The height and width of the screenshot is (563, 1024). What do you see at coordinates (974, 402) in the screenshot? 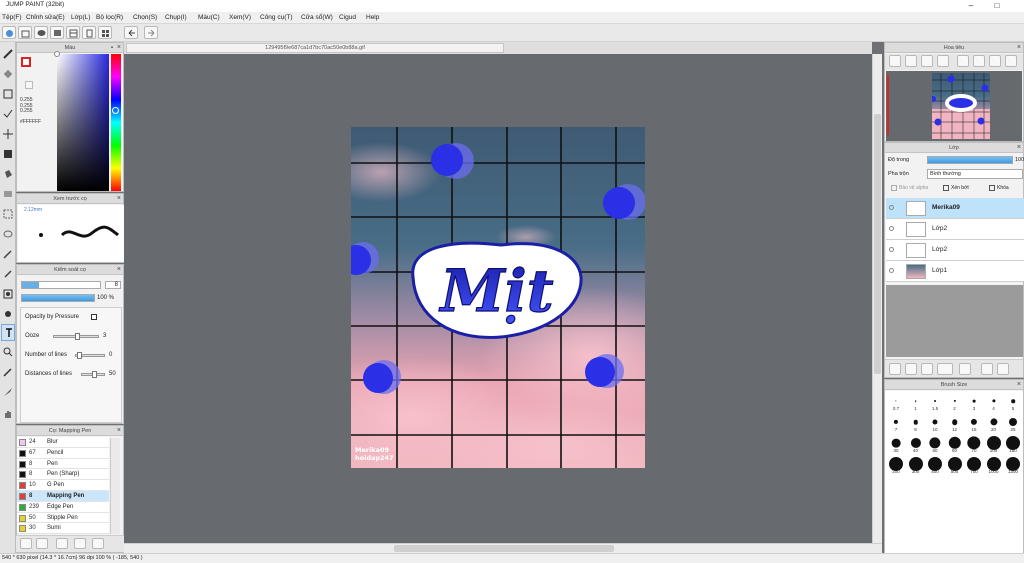
I see `brush-size-option: 3` at bounding box center [974, 402].